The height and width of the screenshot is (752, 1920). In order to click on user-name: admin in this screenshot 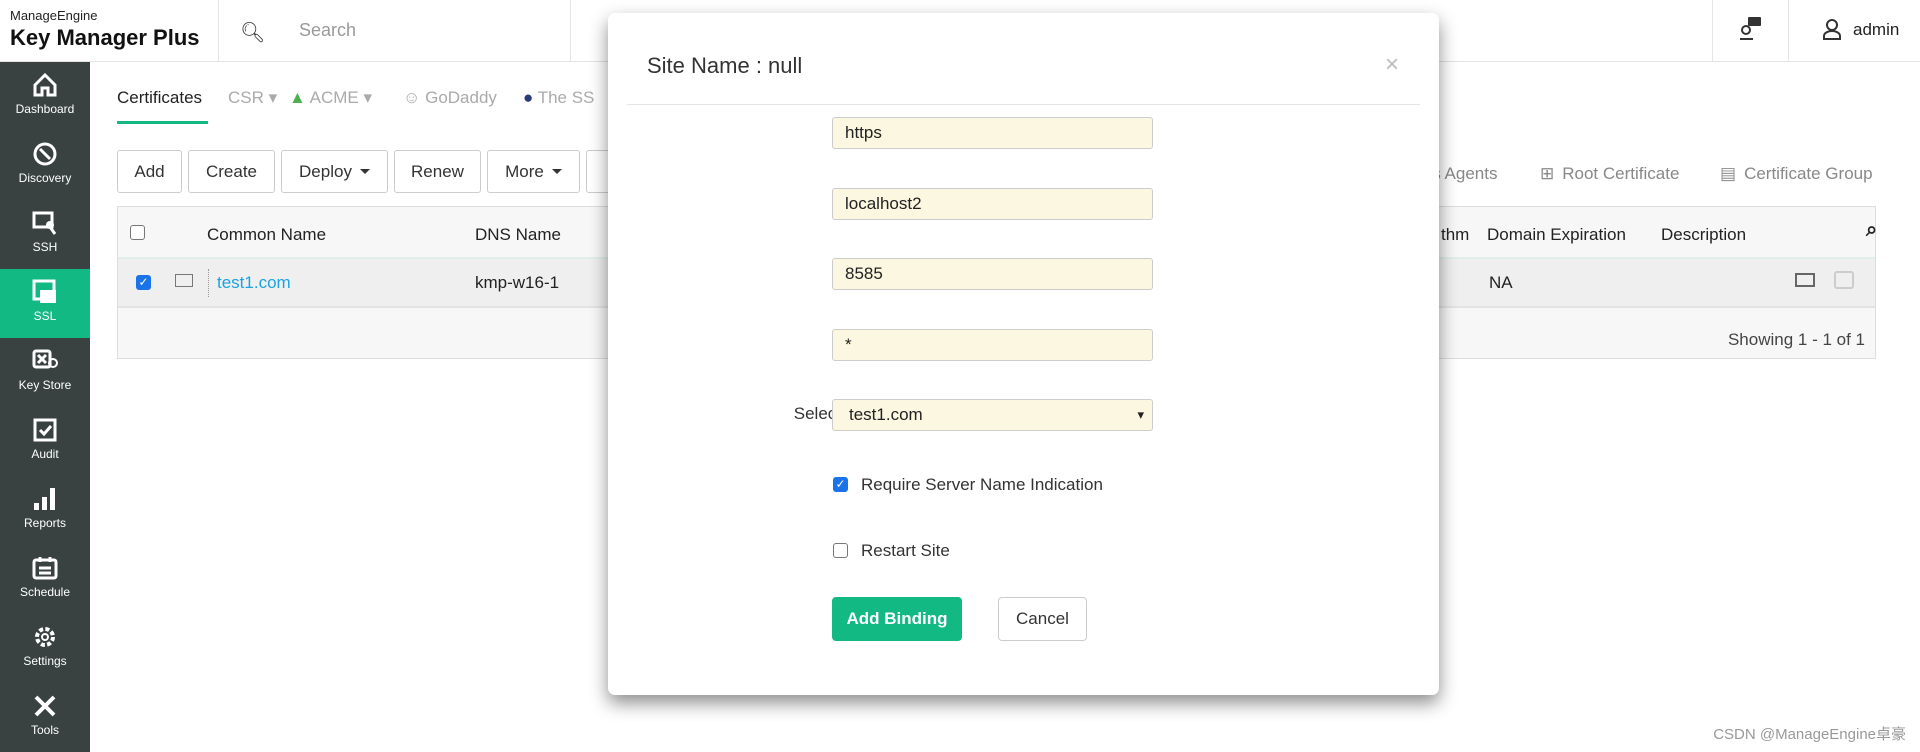, I will do `click(1876, 30)`.